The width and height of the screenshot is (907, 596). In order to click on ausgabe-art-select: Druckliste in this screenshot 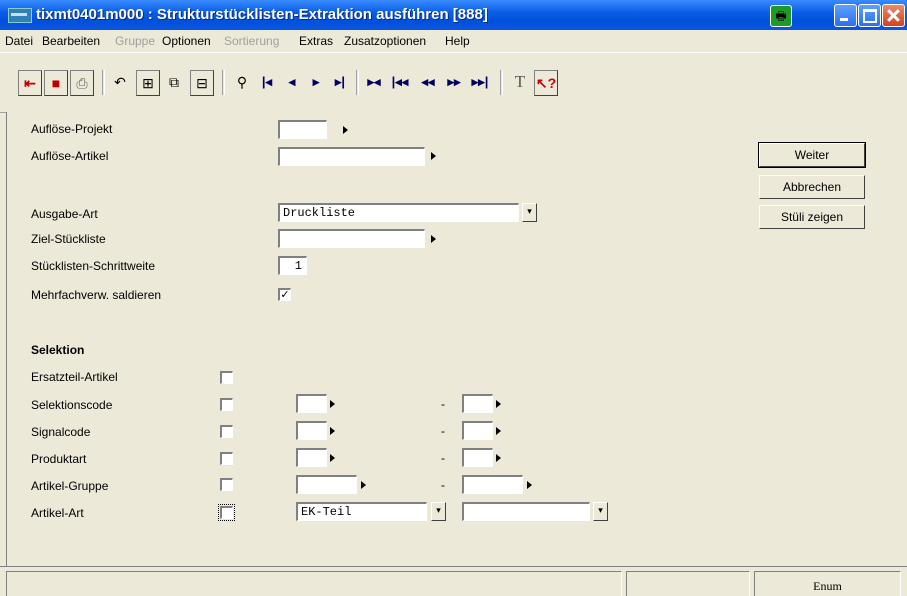, I will do `click(398, 212)`.